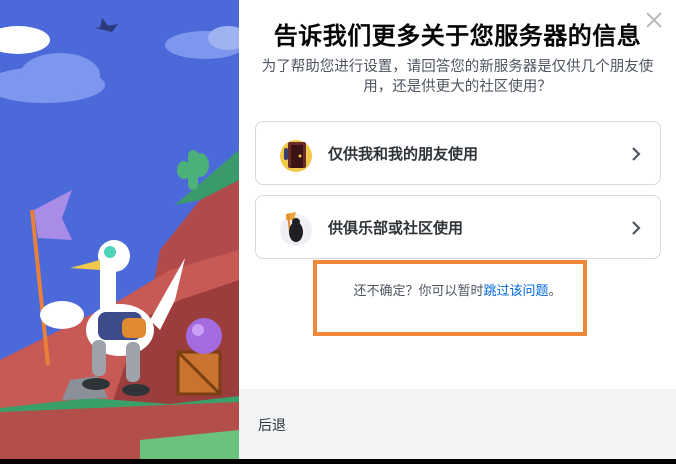  I want to click on skip-question-link: 跳过该问题, so click(515, 291).